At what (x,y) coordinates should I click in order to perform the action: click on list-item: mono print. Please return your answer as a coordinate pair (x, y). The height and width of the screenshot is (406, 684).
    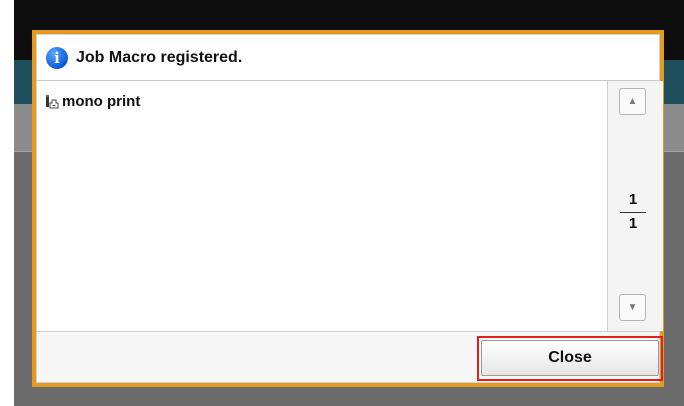
    Looking at the image, I should click on (92, 101).